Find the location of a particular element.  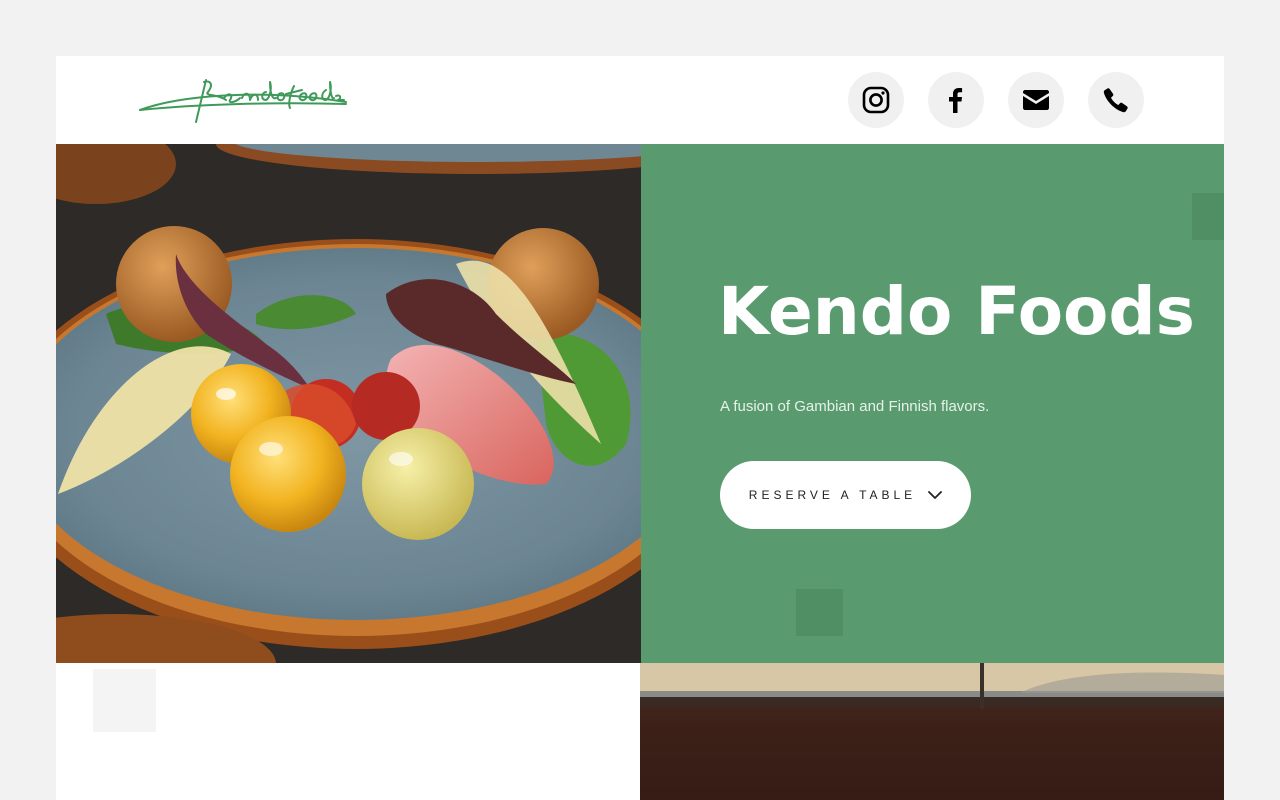

facebook-button is located at coordinates (956, 100).